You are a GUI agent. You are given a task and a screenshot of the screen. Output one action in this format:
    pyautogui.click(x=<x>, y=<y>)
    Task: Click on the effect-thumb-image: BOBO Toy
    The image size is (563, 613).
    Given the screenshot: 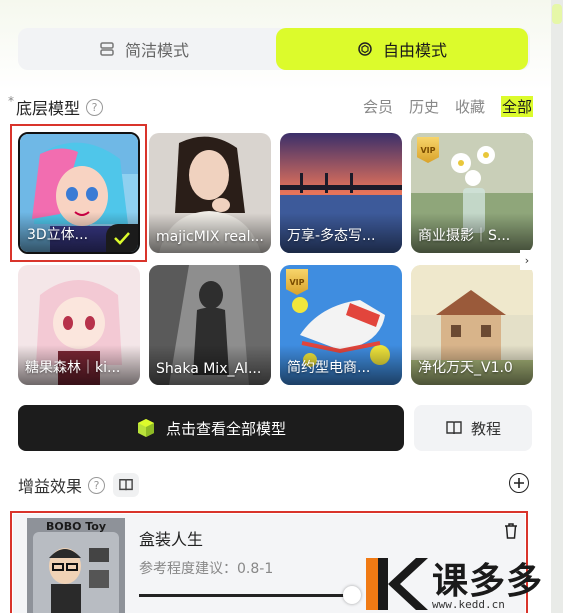 What is the action you would take?
    pyautogui.click(x=76, y=565)
    